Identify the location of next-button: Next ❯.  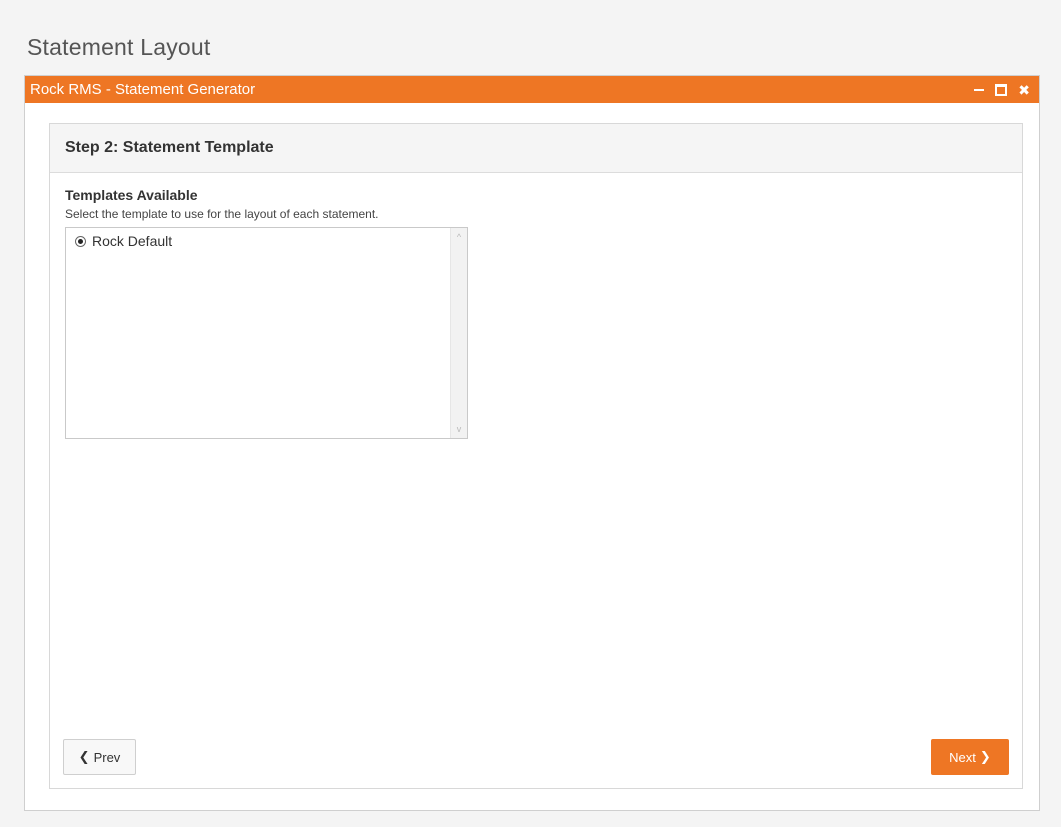
(970, 757).